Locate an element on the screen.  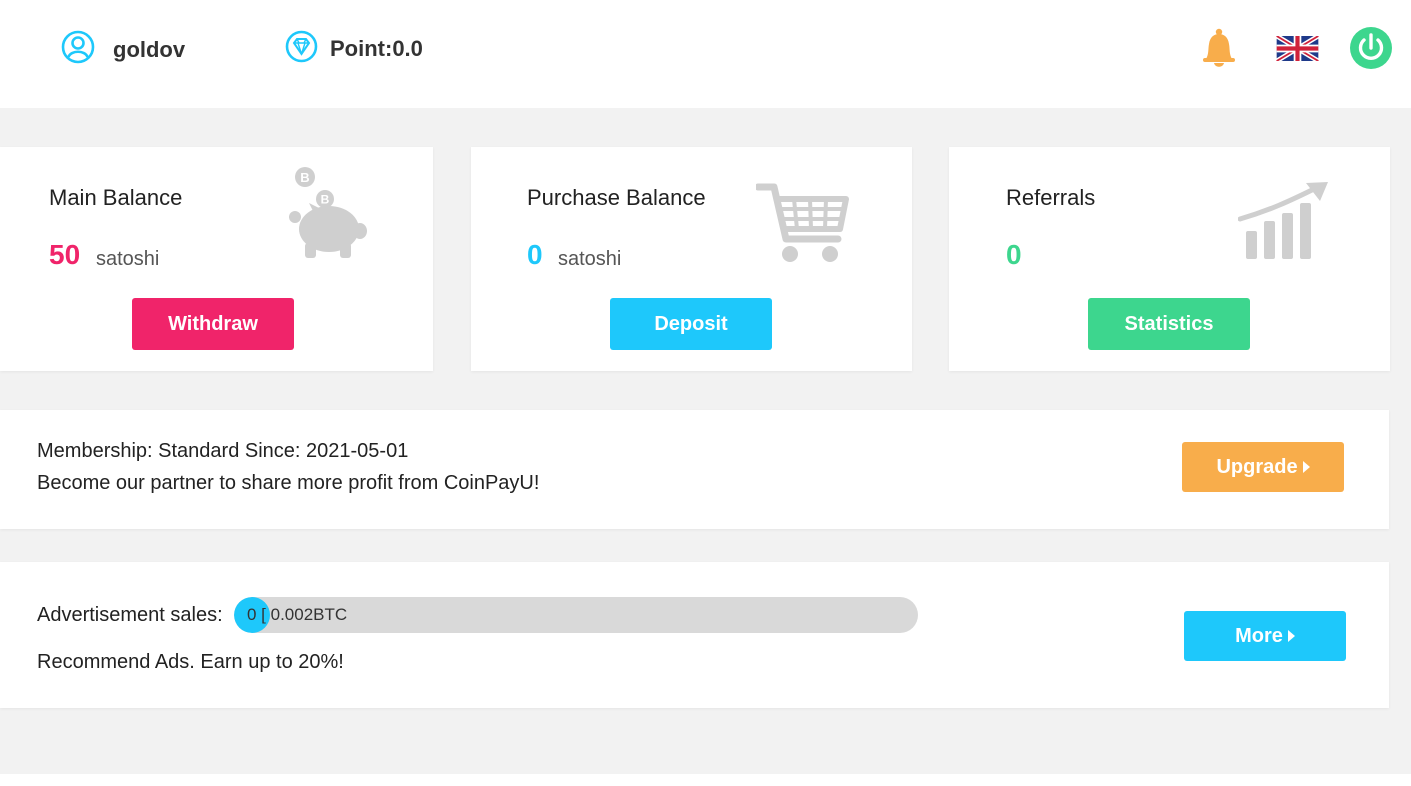
card-title: Purchase Balance is located at coordinates (616, 197).